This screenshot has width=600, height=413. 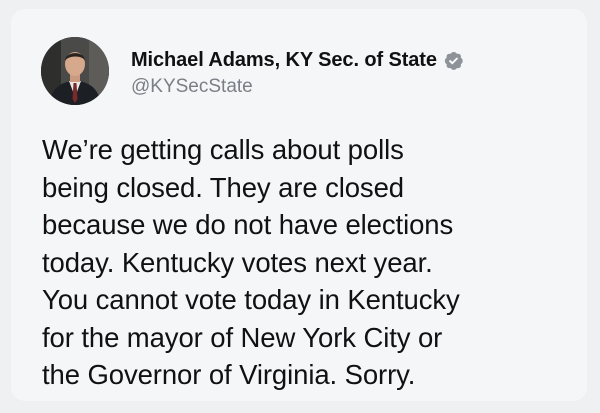 I want to click on author-display-name: Michael Adams, KY Sec. of State, so click(x=284, y=60).